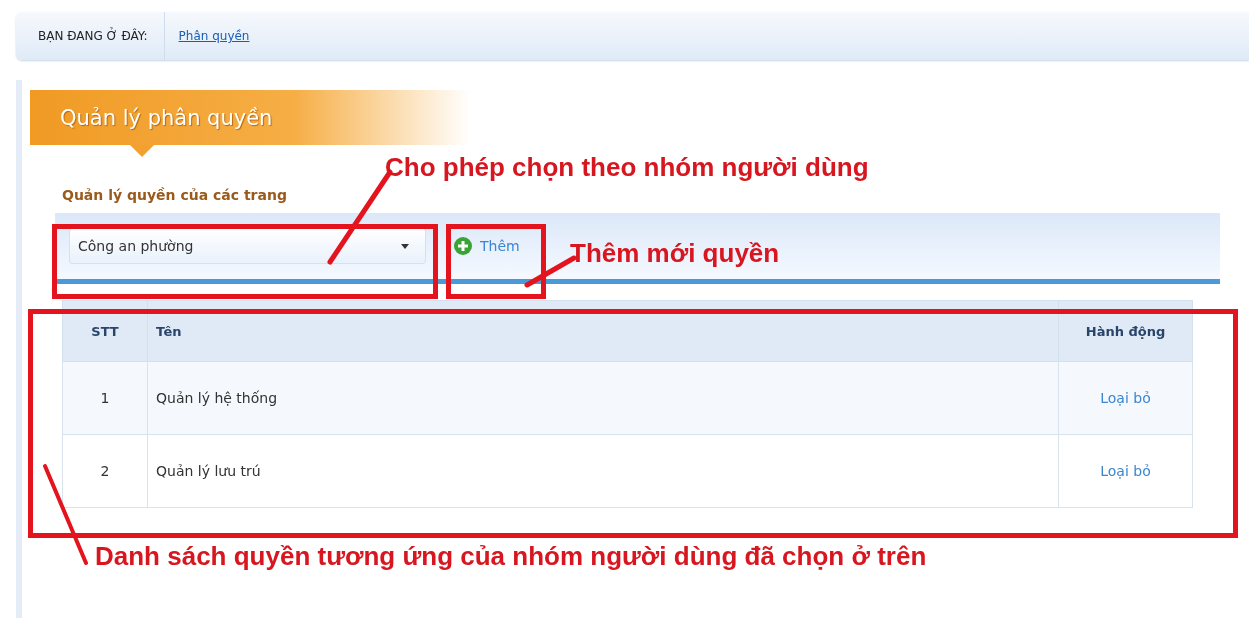  Describe the element at coordinates (511, 556) in the screenshot. I see `annotation-text: Danh sách quyền tương ứng của nhóm người dùng đã chọn ở trên` at that location.